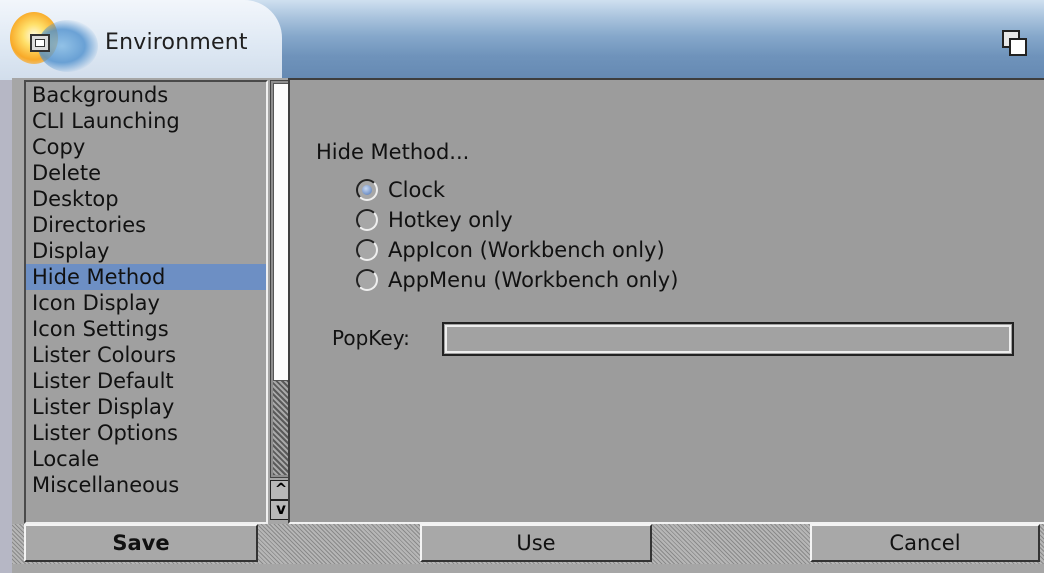 The width and height of the screenshot is (1044, 573). I want to click on list-item: Delete, so click(146, 173).